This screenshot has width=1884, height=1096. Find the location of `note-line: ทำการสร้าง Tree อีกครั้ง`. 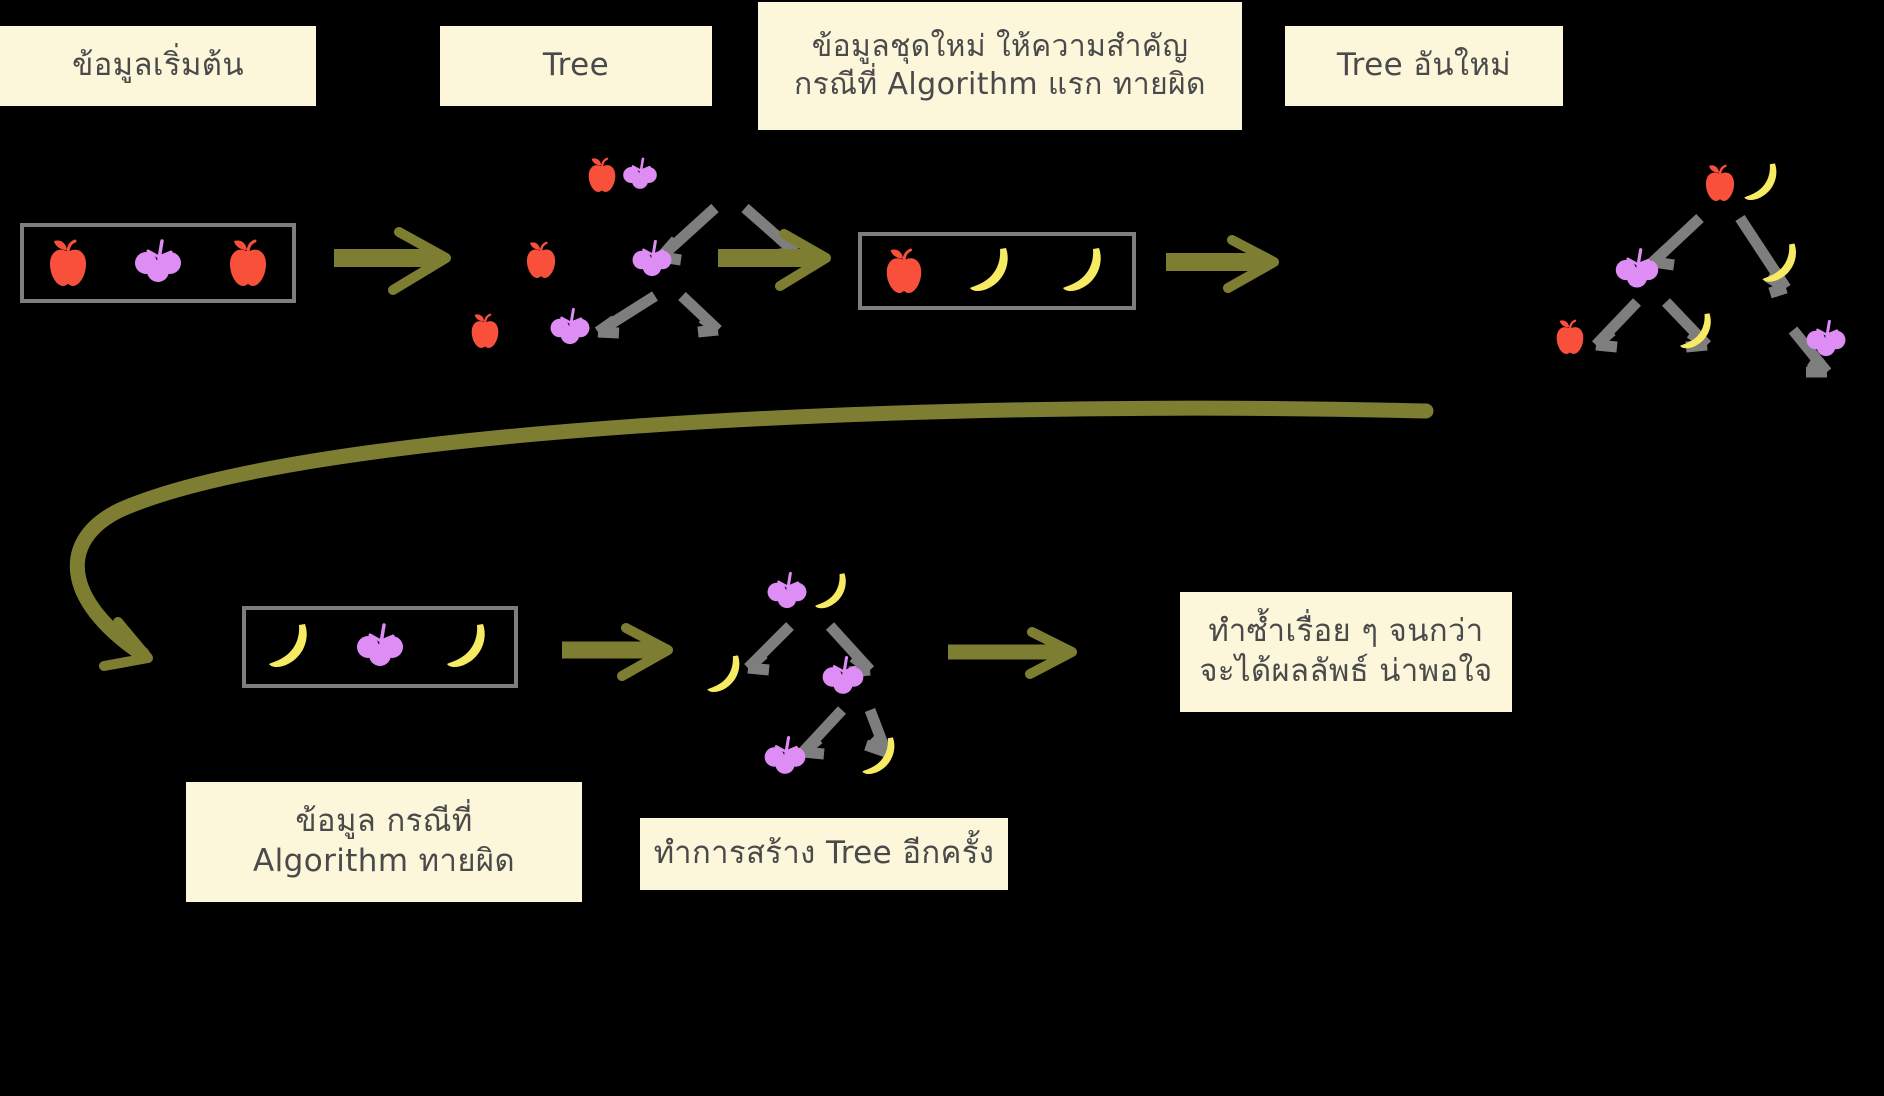

note-line: ทำการสร้าง Tree อีกครั้ง is located at coordinates (824, 853).